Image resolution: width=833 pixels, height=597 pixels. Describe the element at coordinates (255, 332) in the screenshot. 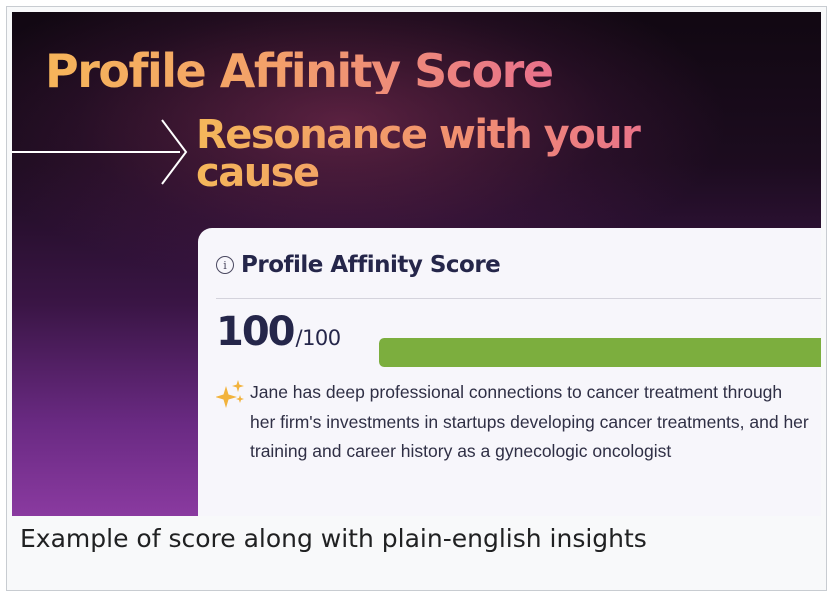

I see `score-value: 100` at that location.